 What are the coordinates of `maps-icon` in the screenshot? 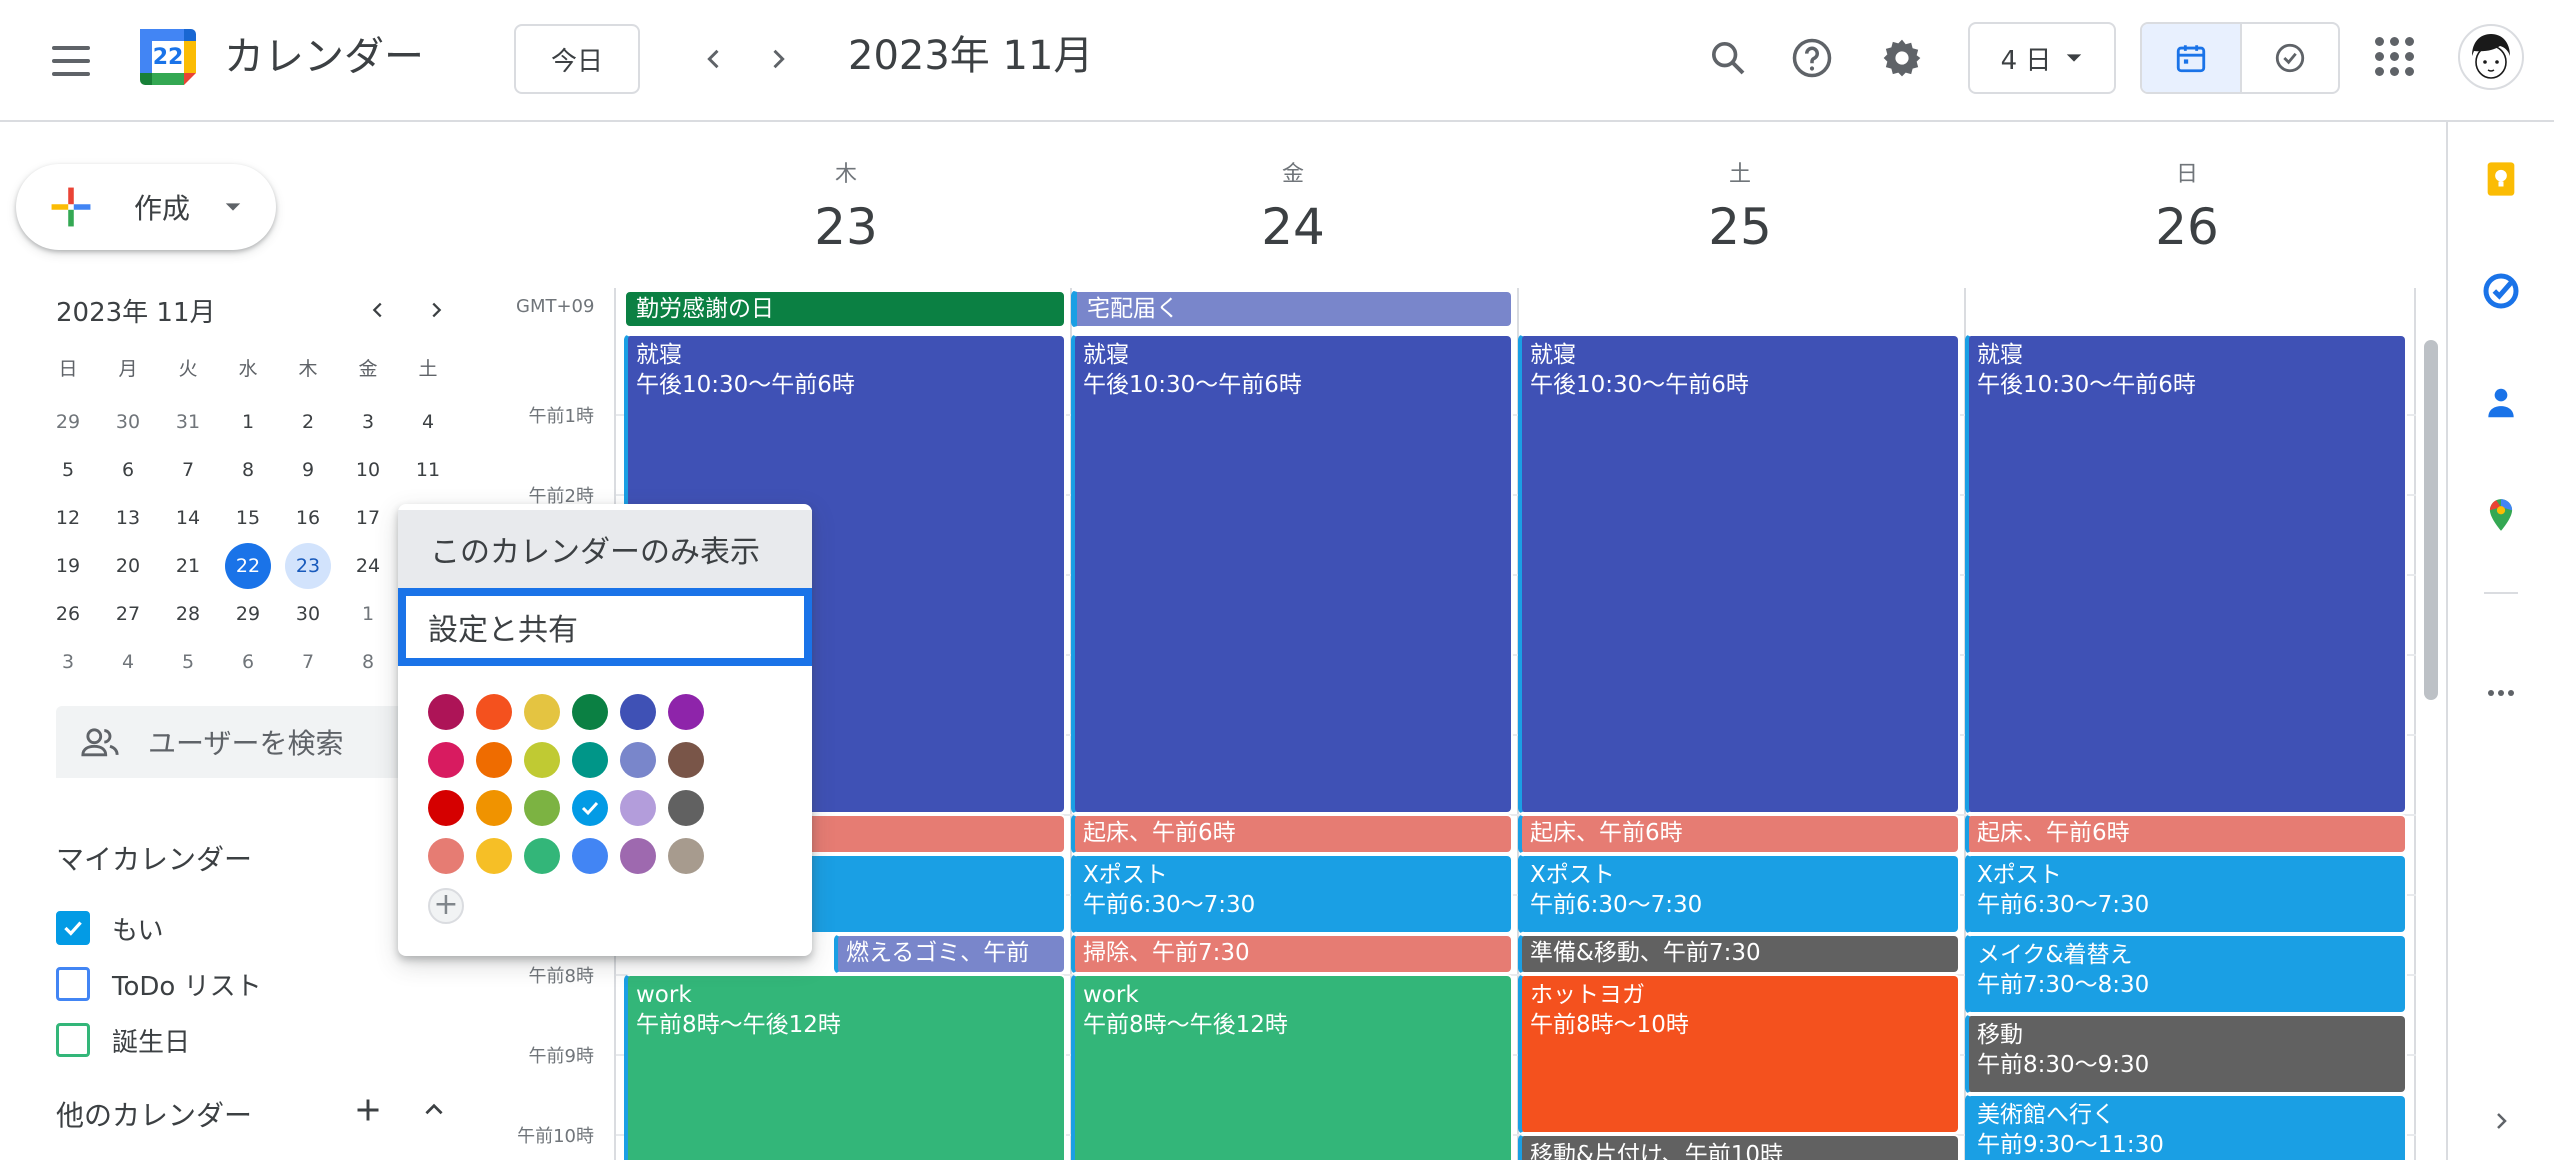 It's located at (2501, 515).